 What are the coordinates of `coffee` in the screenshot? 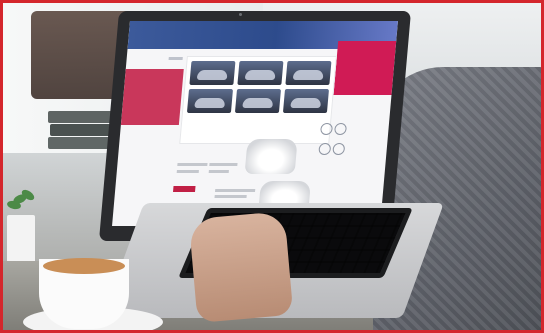 It's located at (84, 266).